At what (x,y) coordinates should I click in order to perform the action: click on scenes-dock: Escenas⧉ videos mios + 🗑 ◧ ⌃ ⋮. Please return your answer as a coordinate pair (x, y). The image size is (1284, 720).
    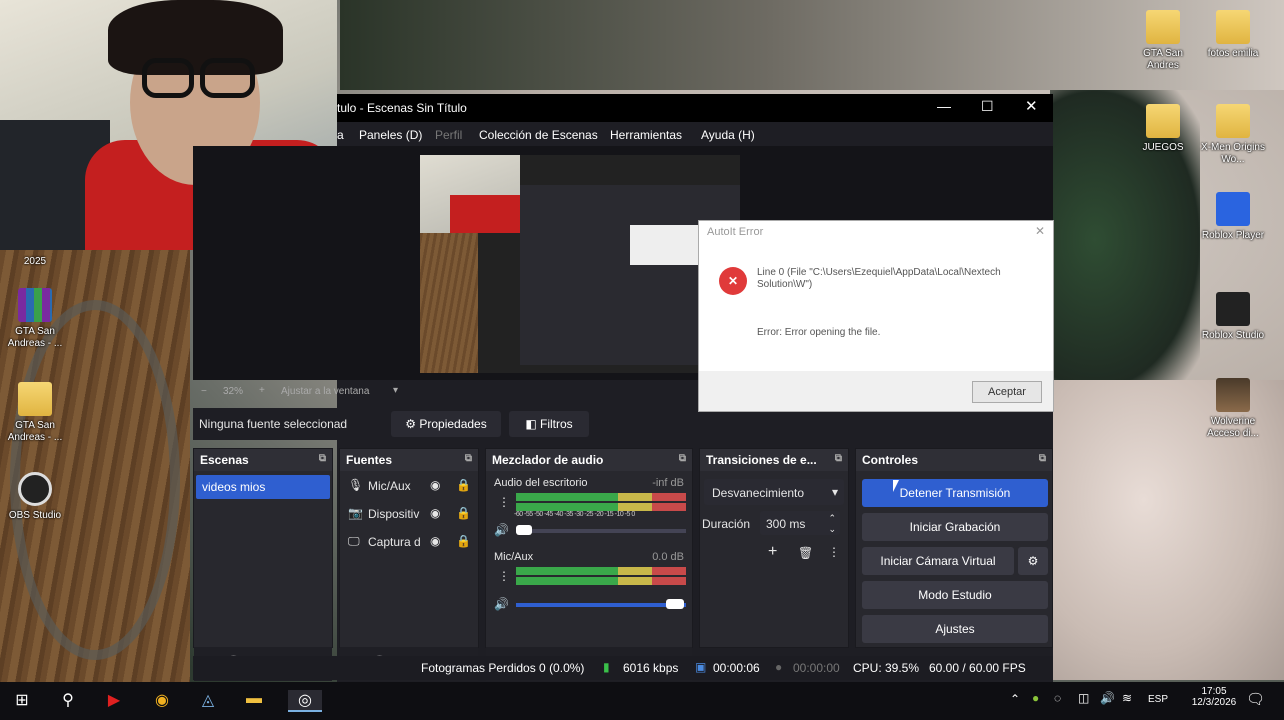
    Looking at the image, I should click on (265, 564).